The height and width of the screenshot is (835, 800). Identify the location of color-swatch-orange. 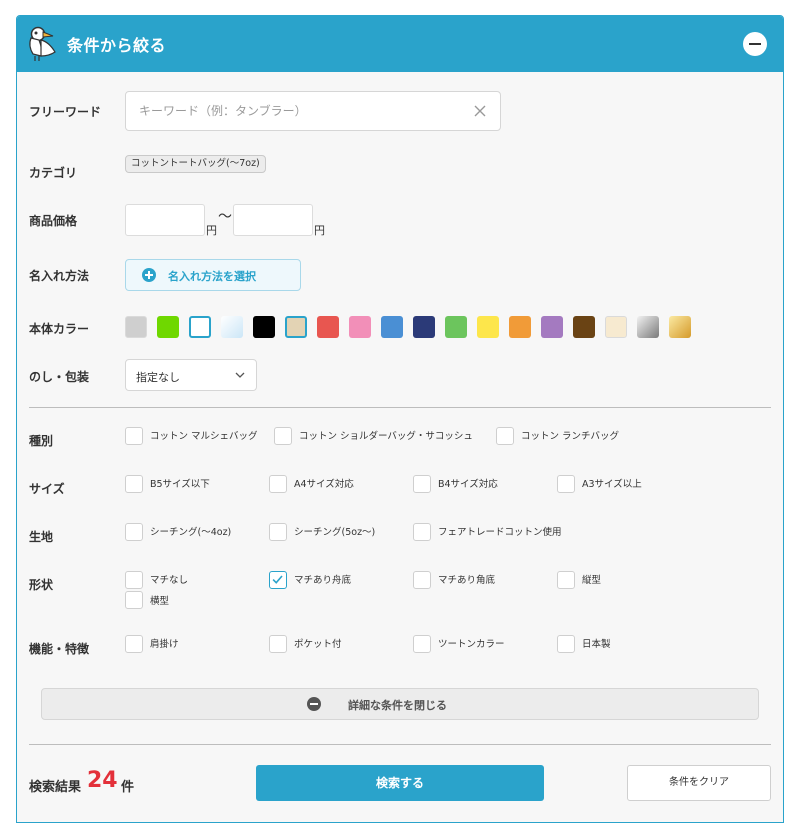
(520, 327).